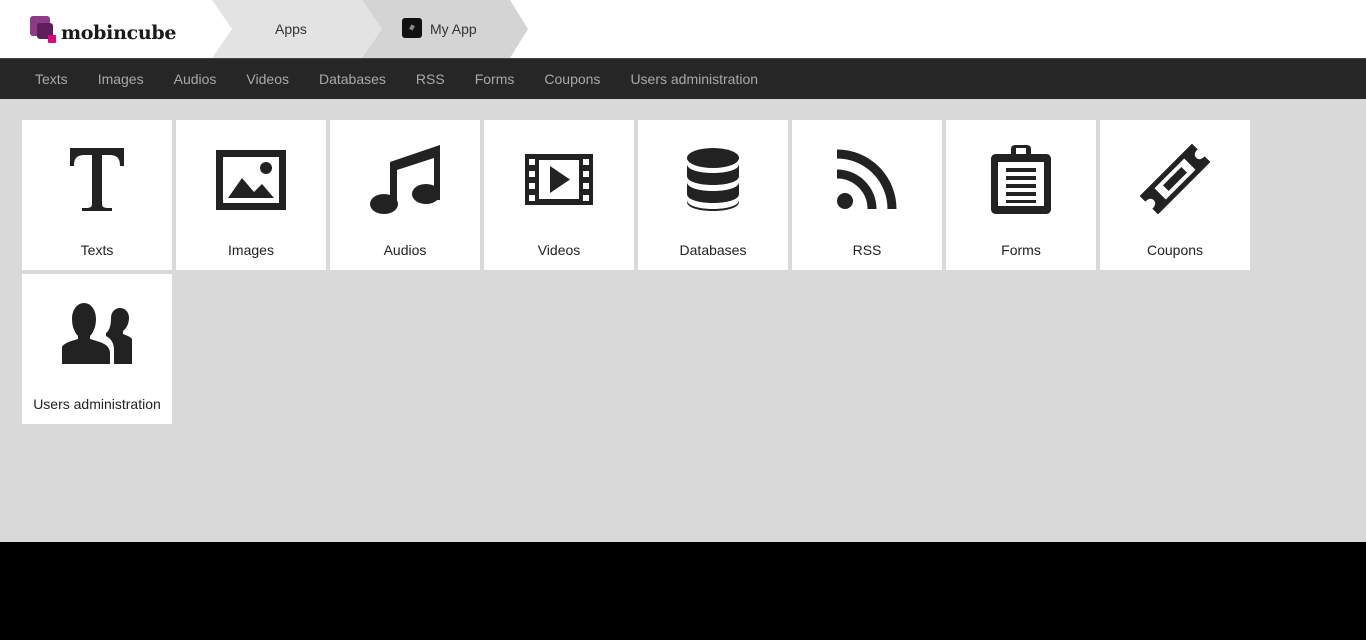  I want to click on nav-item-databases: Databases, so click(352, 79).